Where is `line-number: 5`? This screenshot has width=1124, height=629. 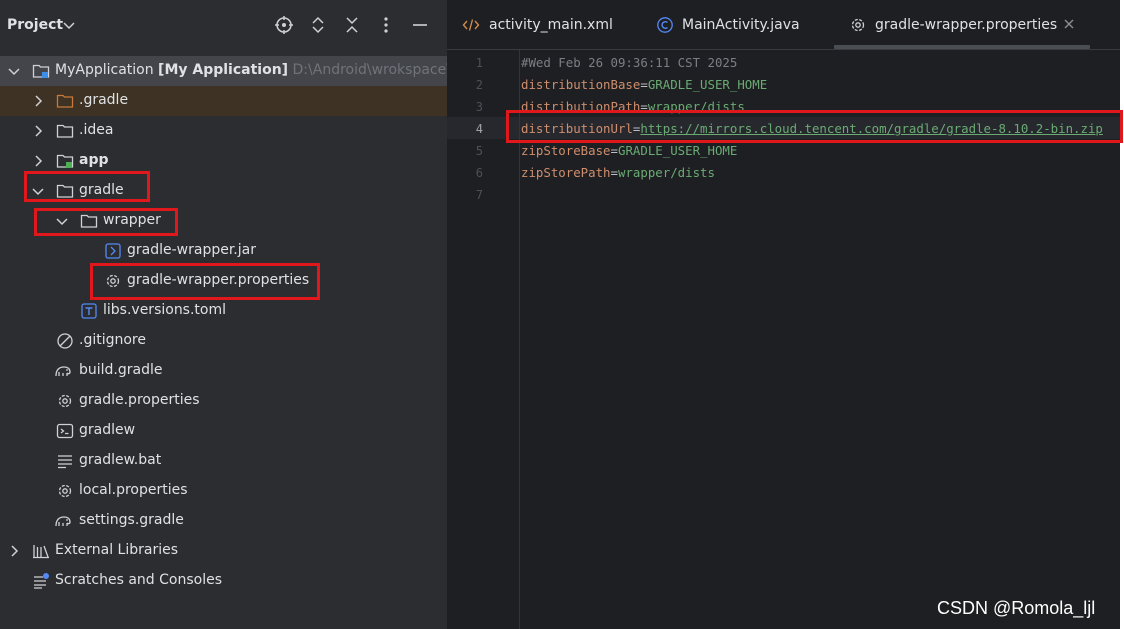
line-number: 5 is located at coordinates (479, 151).